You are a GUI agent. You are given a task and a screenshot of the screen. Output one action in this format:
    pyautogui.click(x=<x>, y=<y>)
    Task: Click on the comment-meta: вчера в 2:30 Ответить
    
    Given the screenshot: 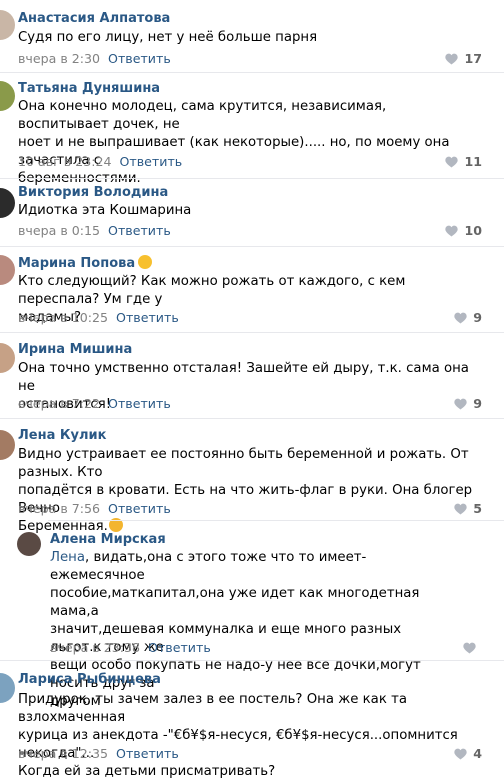 What is the action you would take?
    pyautogui.click(x=94, y=58)
    